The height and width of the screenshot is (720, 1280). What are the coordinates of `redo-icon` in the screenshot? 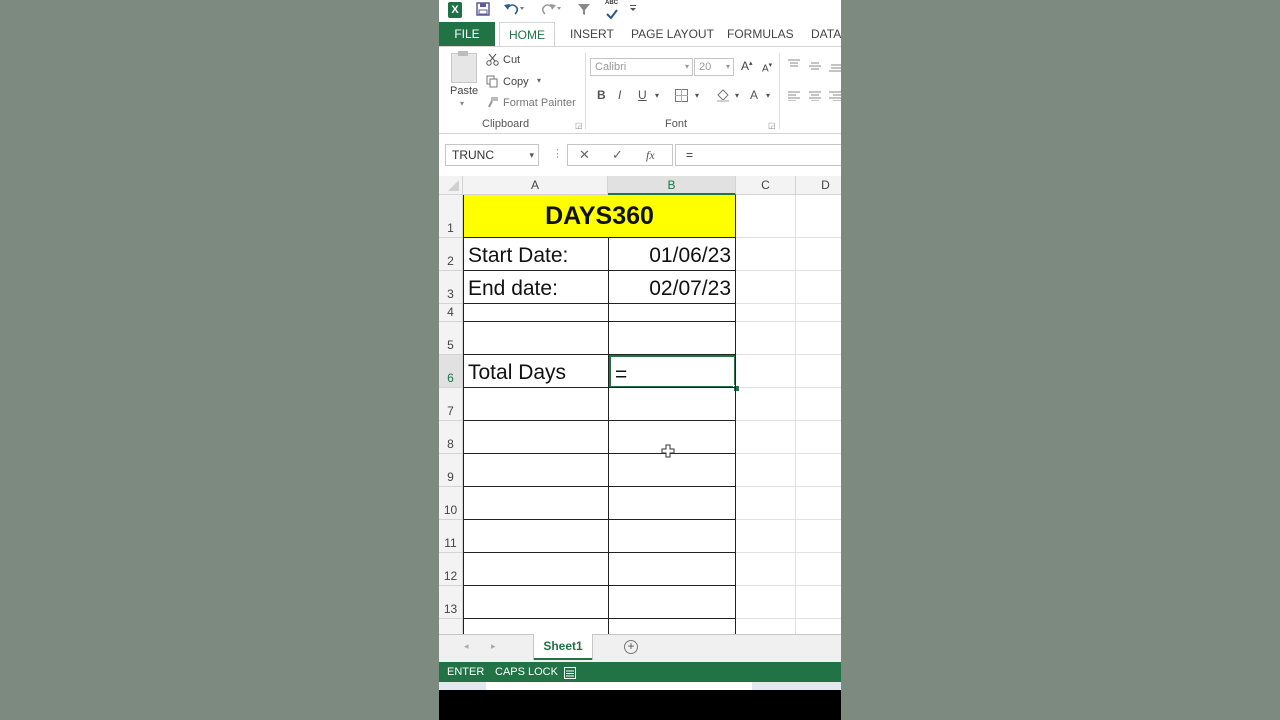 It's located at (550, 11).